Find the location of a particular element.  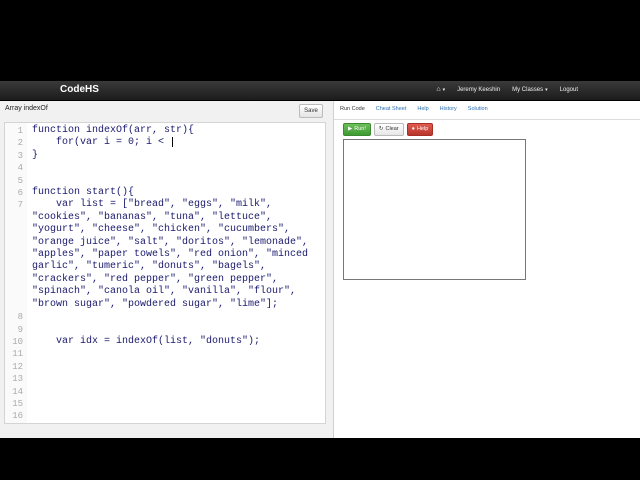

run-label: Run! is located at coordinates (360, 129).